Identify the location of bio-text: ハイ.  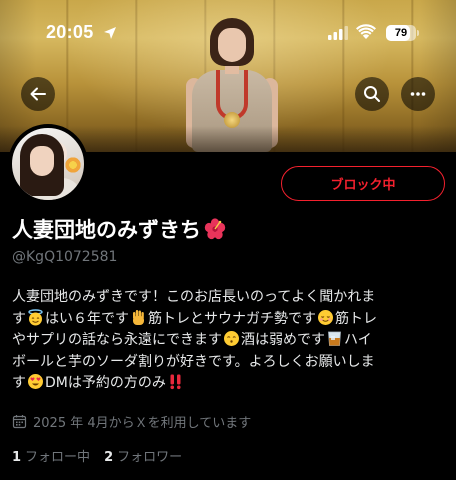
(358, 340).